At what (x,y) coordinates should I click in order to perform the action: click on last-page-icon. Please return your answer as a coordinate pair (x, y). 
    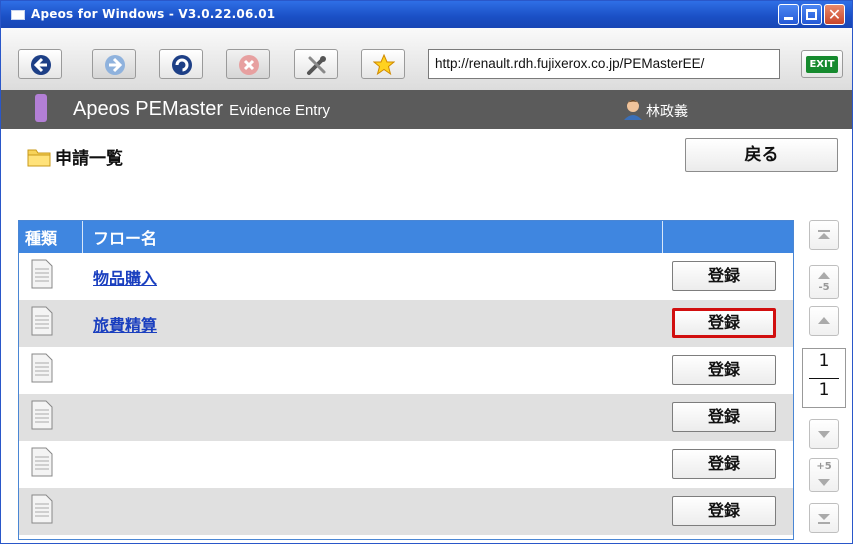
    Looking at the image, I should click on (824, 519).